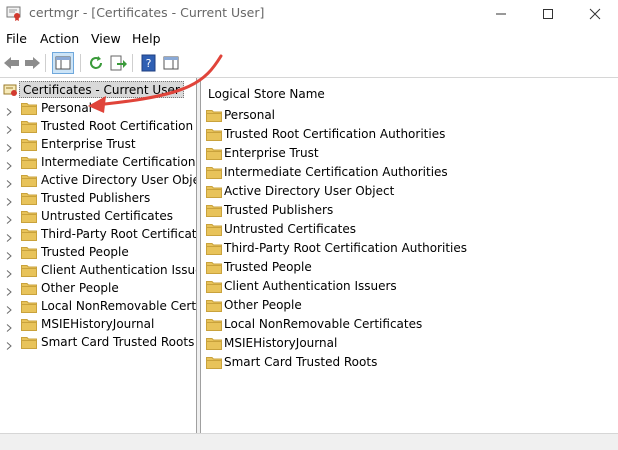  I want to click on tree-item-label: Smart Card Trusted Roots, so click(118, 342).